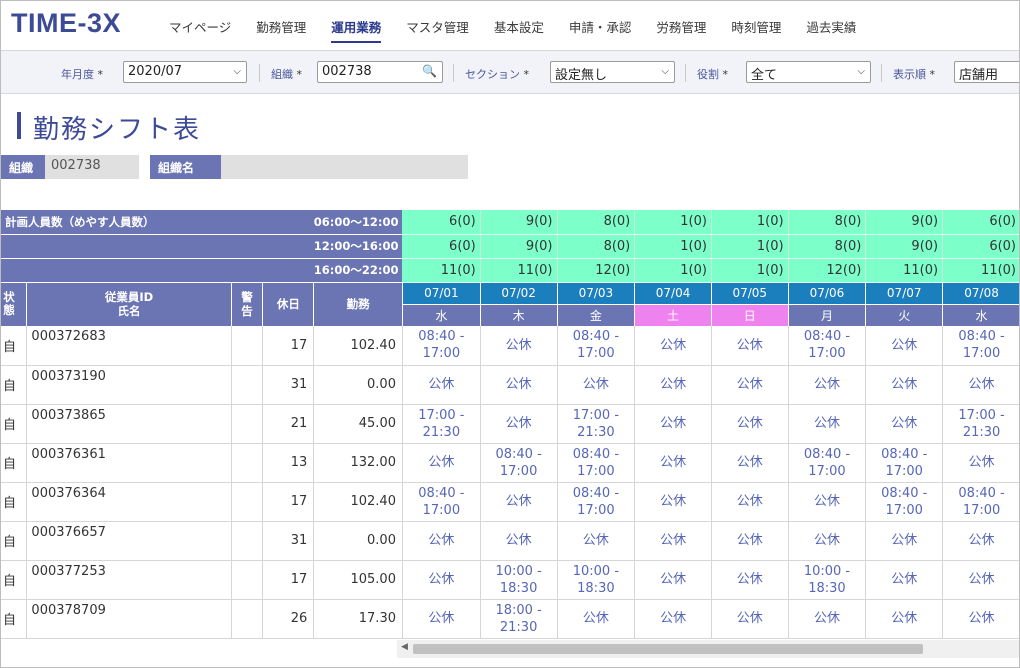 Image resolution: width=1020 pixels, height=668 pixels. I want to click on date-header: 07/08, so click(980, 293).